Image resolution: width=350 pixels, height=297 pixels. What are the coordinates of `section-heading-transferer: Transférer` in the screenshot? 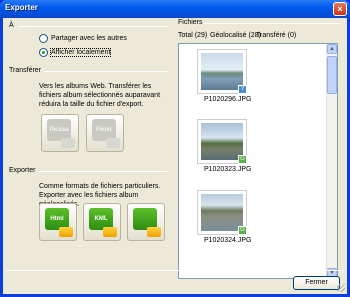 It's located at (25, 70).